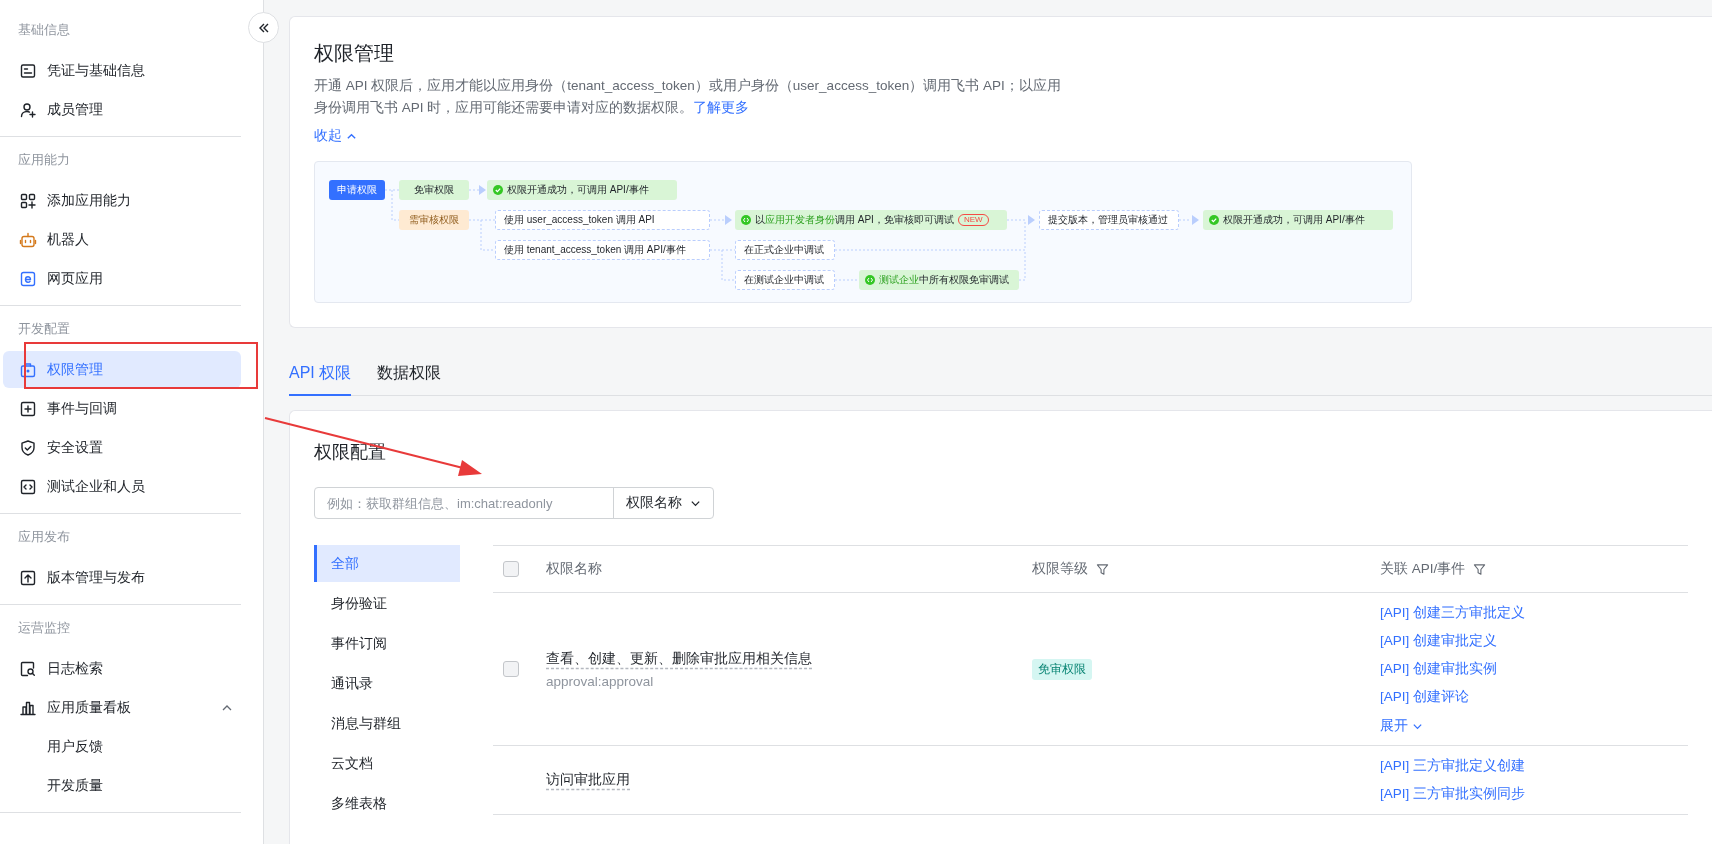 The height and width of the screenshot is (844, 1712). What do you see at coordinates (579, 220) in the screenshot?
I see `node-text: 使用 user_access_token 调用 API` at bounding box center [579, 220].